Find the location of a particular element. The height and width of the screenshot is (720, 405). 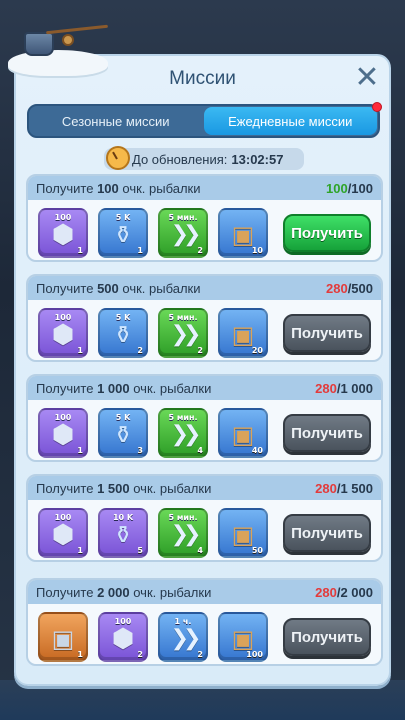

reward-list: ▣ 1 100 ⬢ 2 1 ч. ❯❯ 2 ▣ 100 is located at coordinates (153, 637).